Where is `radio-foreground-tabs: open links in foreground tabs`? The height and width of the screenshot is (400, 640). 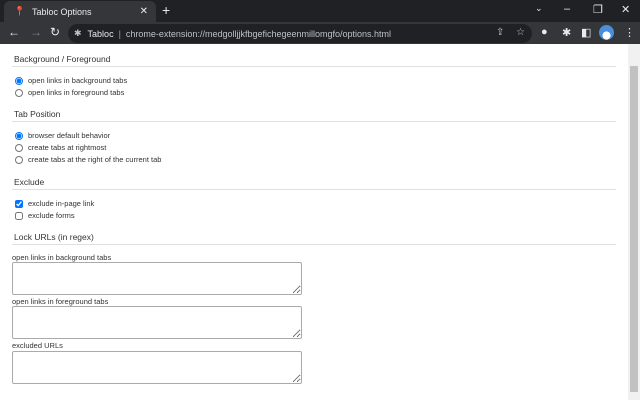 radio-foreground-tabs: open links in foreground tabs is located at coordinates (69, 92).